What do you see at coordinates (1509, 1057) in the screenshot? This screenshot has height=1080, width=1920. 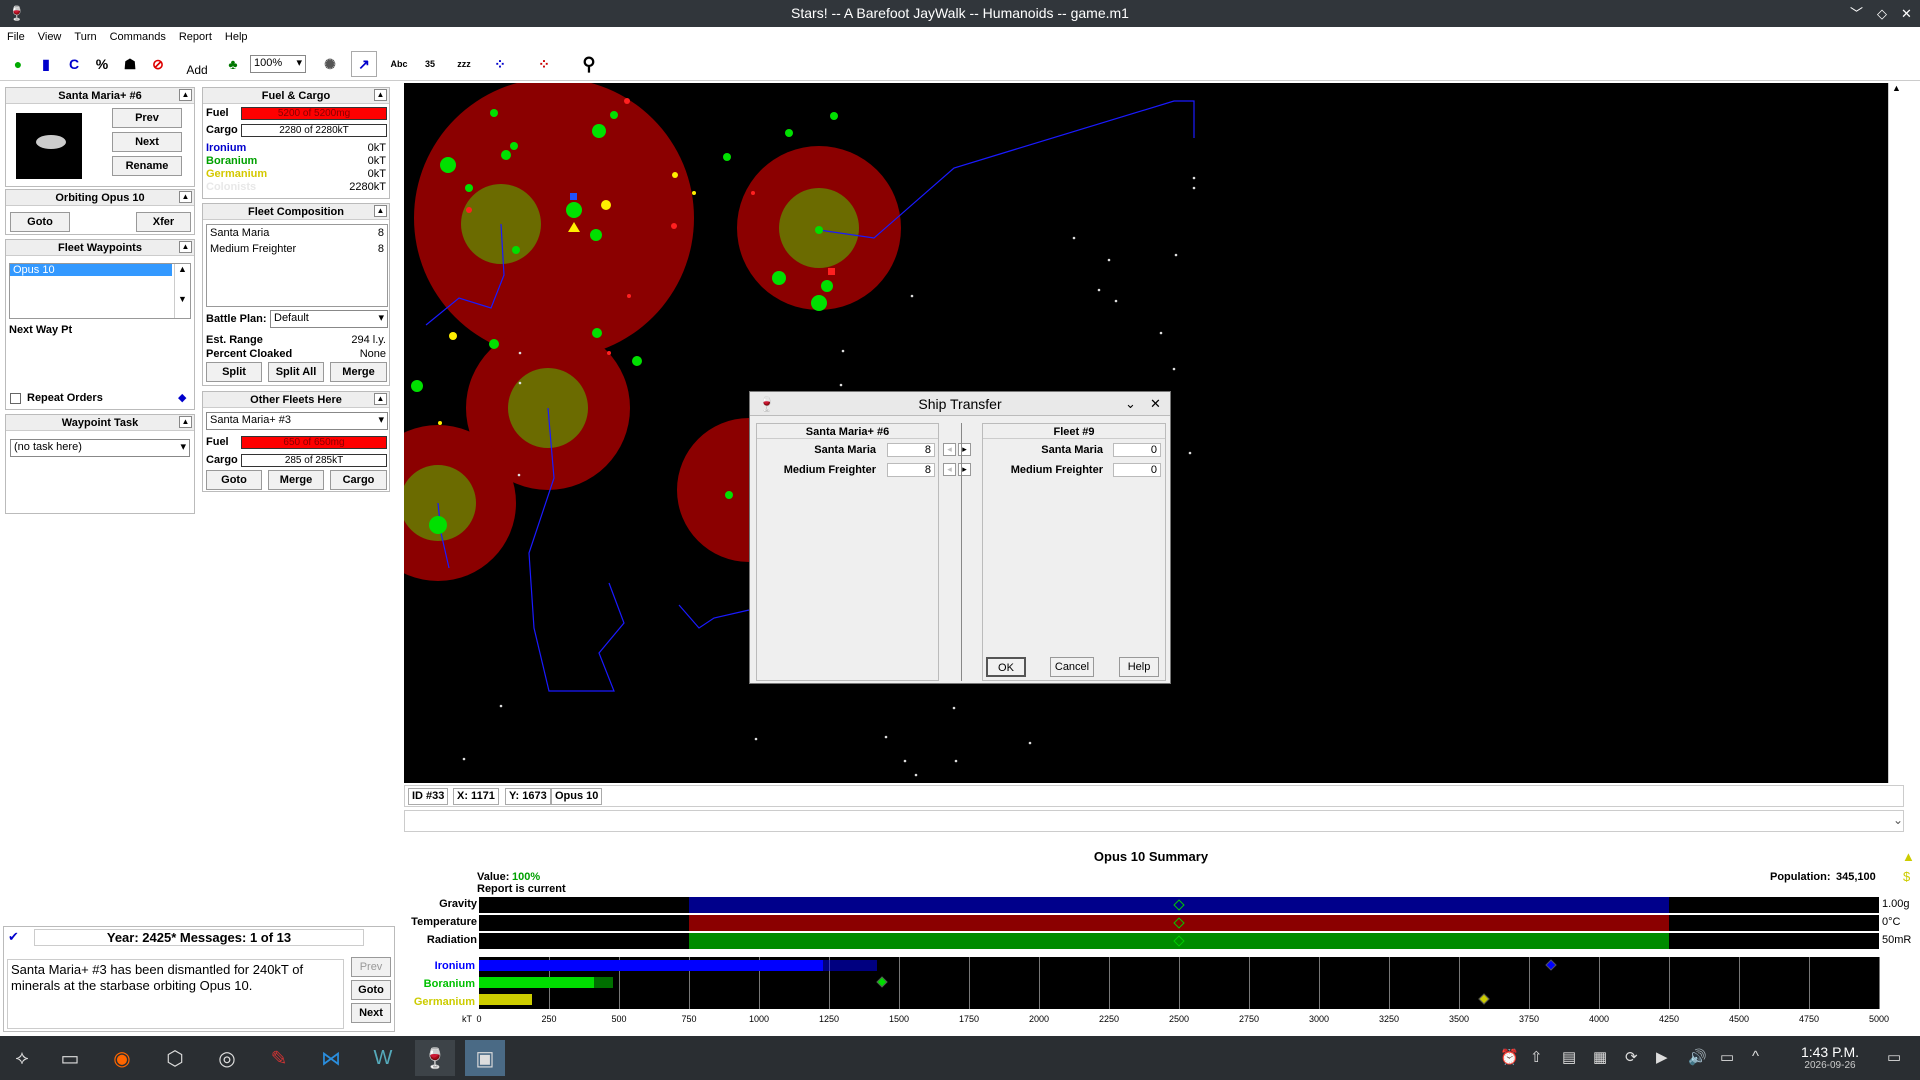 I see `alarm-icon: ⏰` at bounding box center [1509, 1057].